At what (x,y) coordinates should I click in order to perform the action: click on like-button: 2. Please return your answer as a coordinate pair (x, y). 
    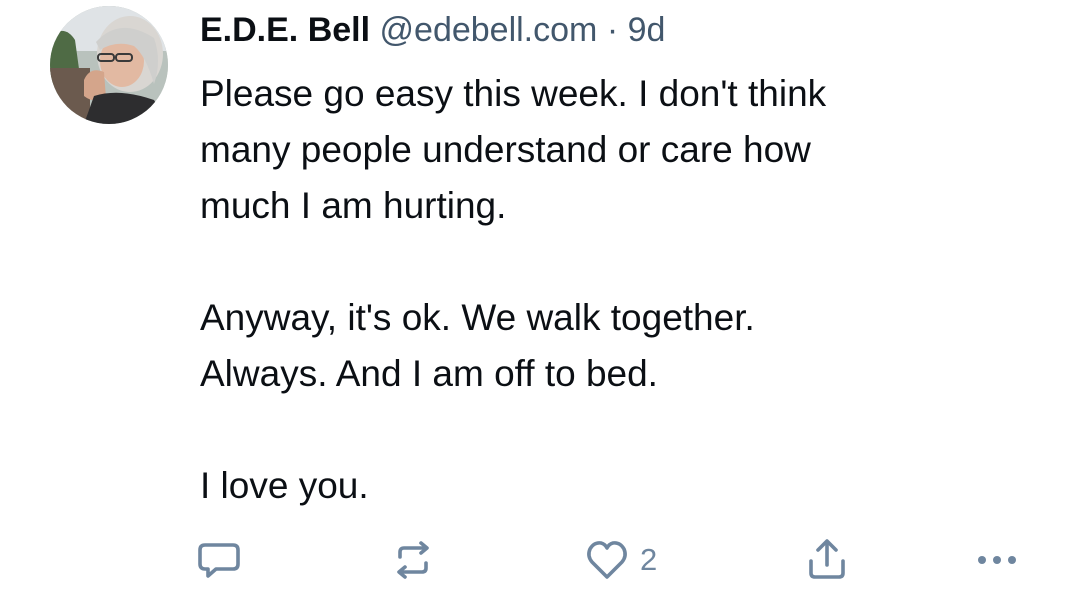
    Looking at the image, I should click on (620, 560).